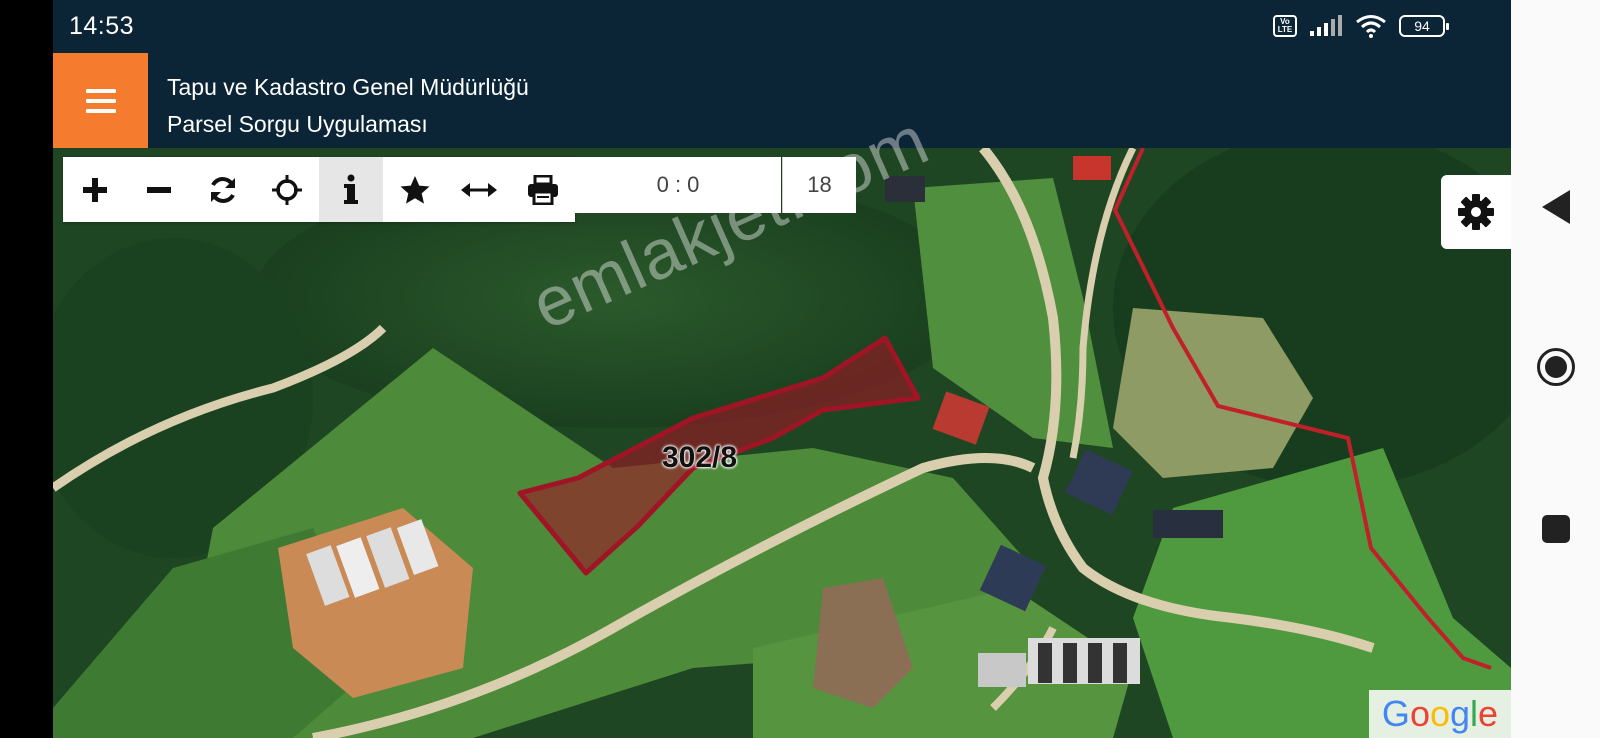 This screenshot has width=1600, height=738. I want to click on google-attribution: Google, so click(1440, 714).